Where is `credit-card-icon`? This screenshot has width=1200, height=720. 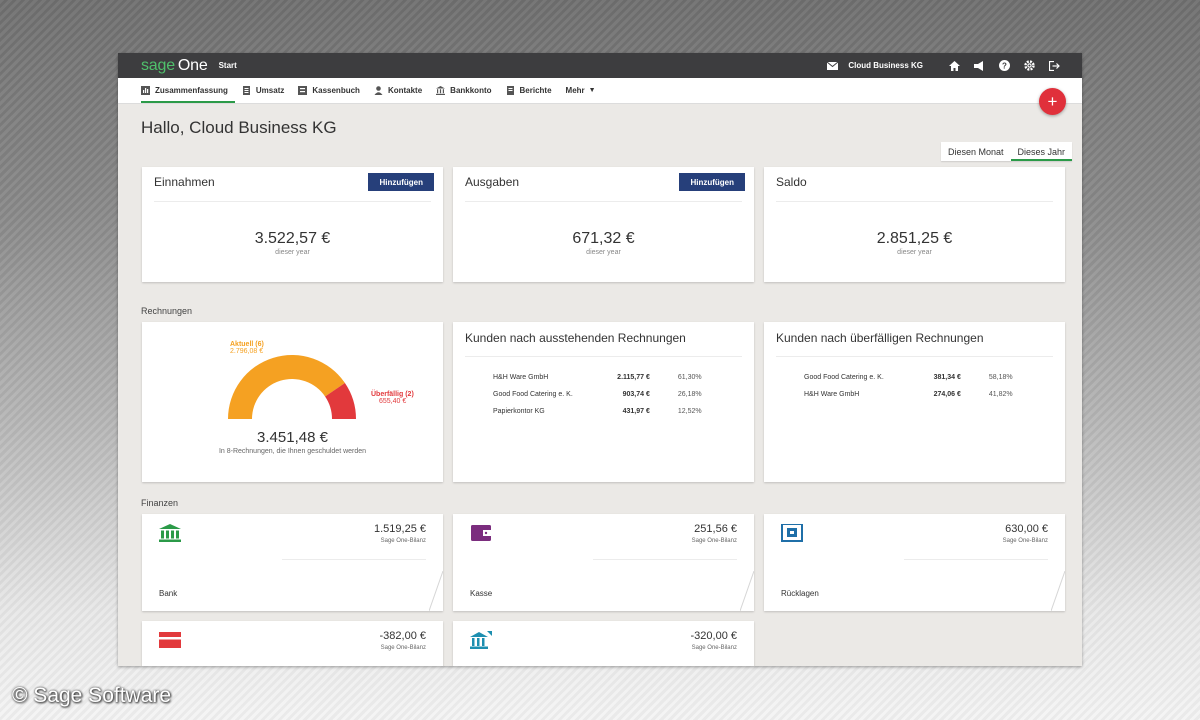
credit-card-icon is located at coordinates (170, 640).